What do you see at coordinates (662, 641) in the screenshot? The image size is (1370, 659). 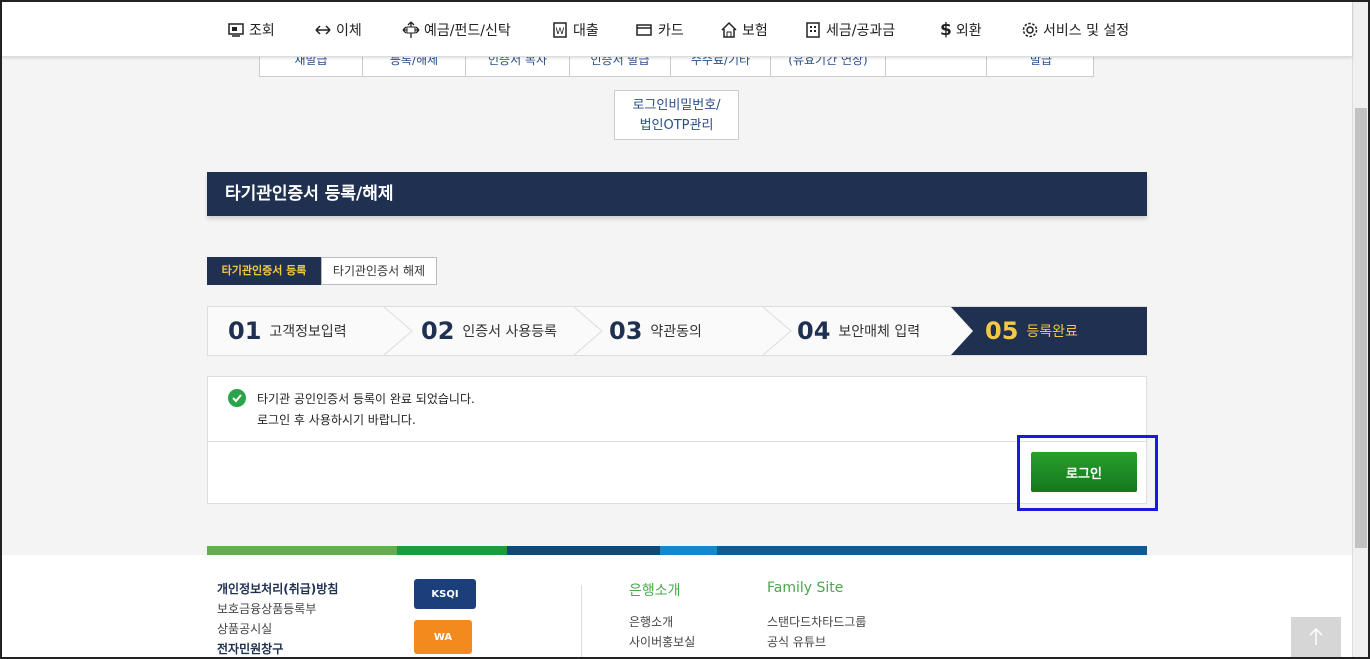 I see `footer-link: 사이버홍보실` at bounding box center [662, 641].